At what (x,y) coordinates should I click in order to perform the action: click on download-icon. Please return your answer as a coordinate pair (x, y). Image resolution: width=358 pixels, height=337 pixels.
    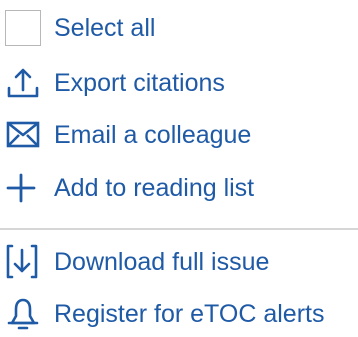
    Looking at the image, I should click on (24, 262).